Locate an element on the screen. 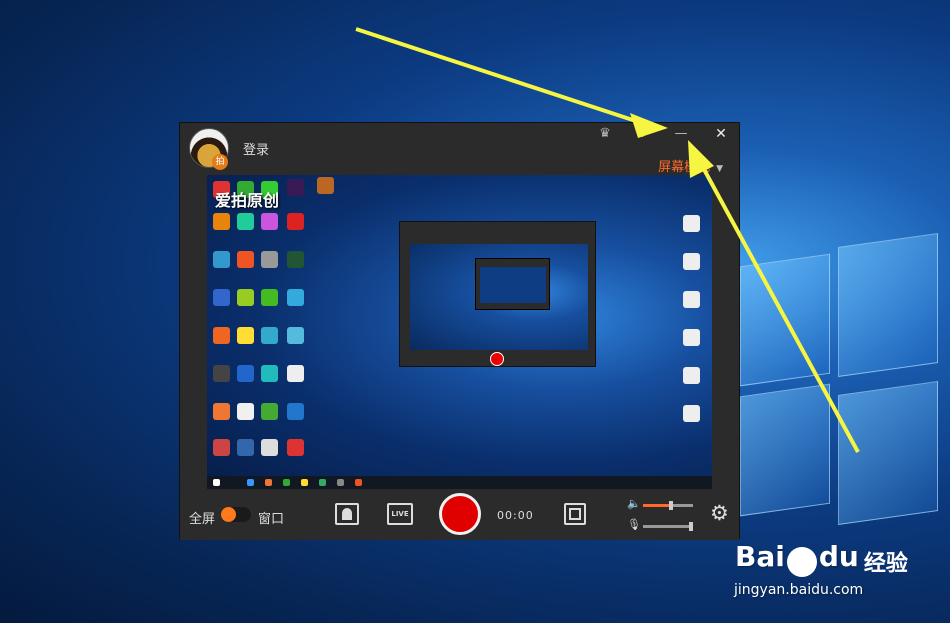 The width and height of the screenshot is (950, 623). speaker-volume-thumb is located at coordinates (670, 505).